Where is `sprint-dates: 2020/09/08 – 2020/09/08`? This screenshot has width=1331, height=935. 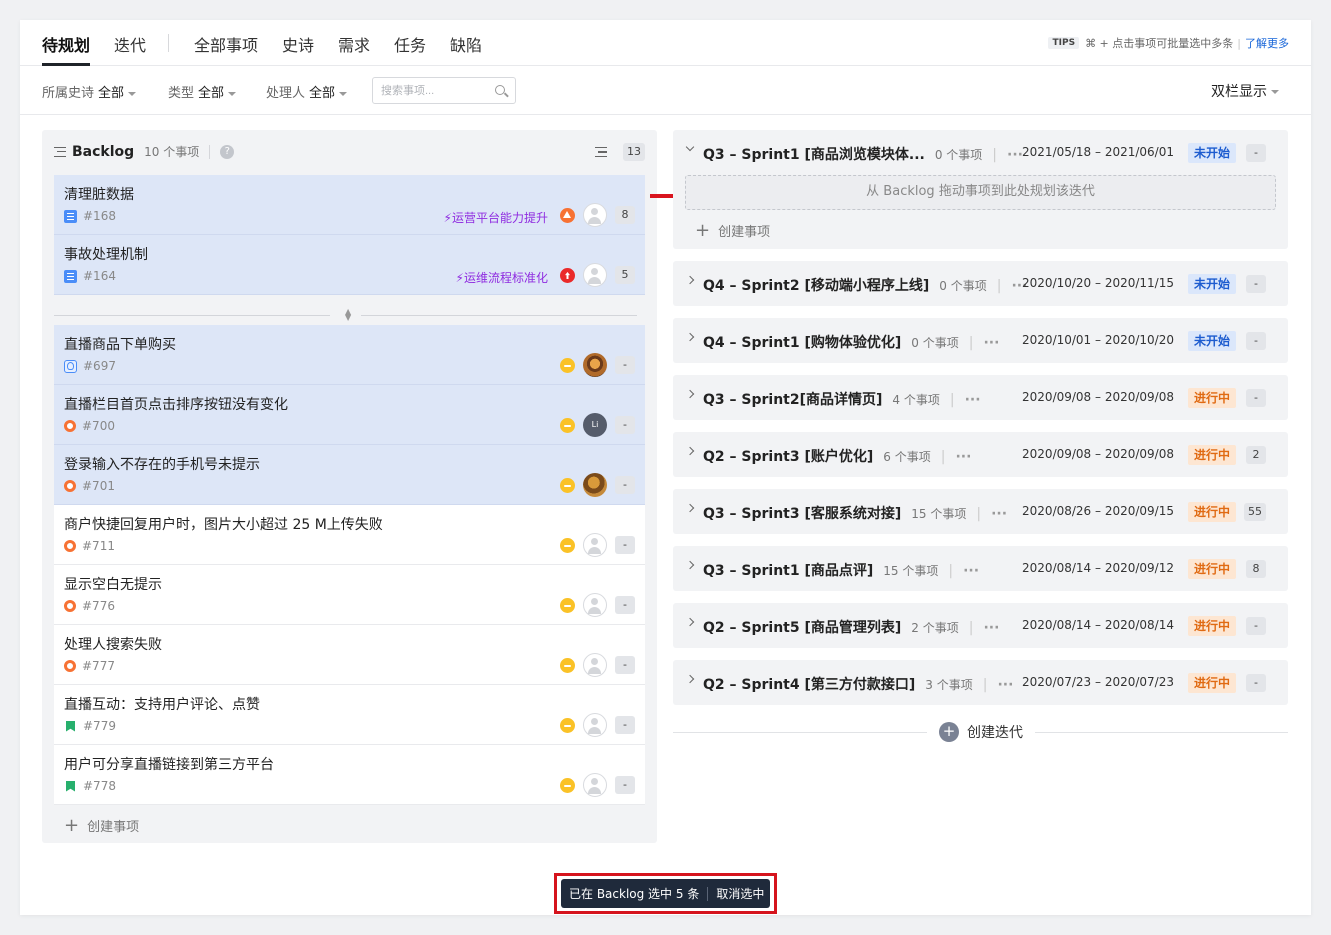 sprint-dates: 2020/09/08 – 2020/09/08 is located at coordinates (1098, 397).